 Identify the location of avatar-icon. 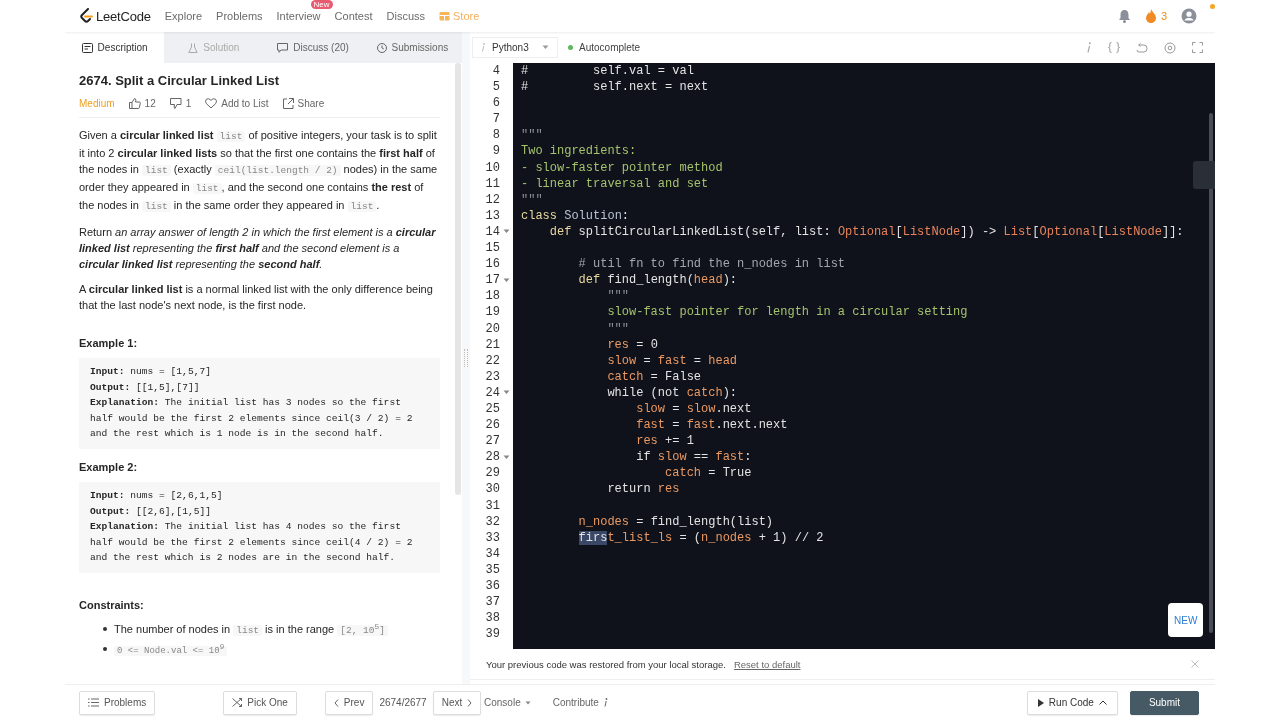
(1189, 16).